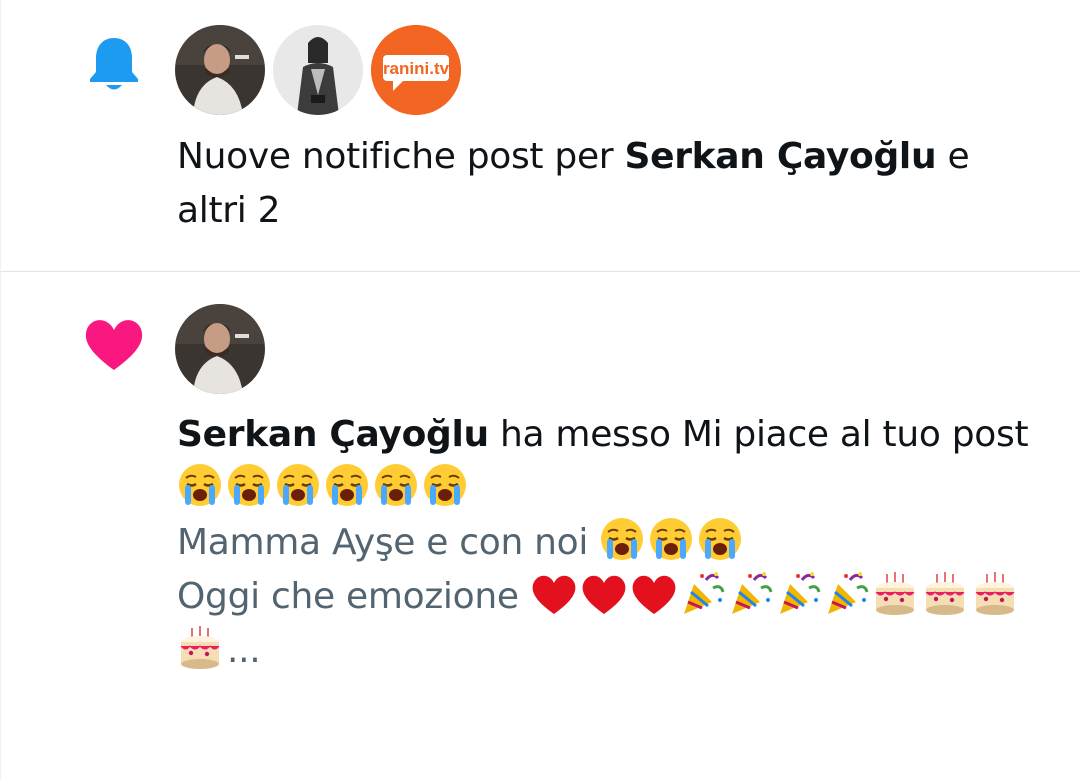 The width and height of the screenshot is (1080, 780). What do you see at coordinates (348, 596) in the screenshot?
I see `post-text-line: Oggi che emozione` at bounding box center [348, 596].